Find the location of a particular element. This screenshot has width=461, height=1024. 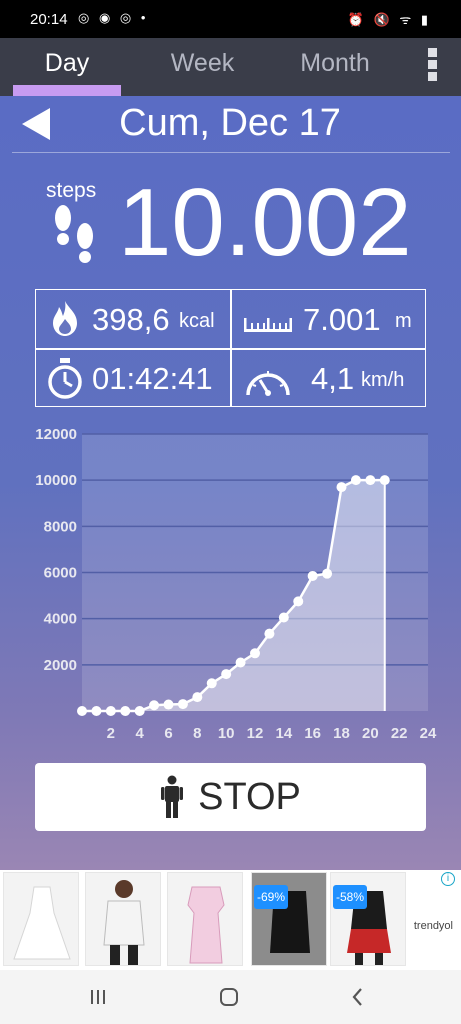

chart-y-tick-label: 12000 is located at coordinates (56, 434).